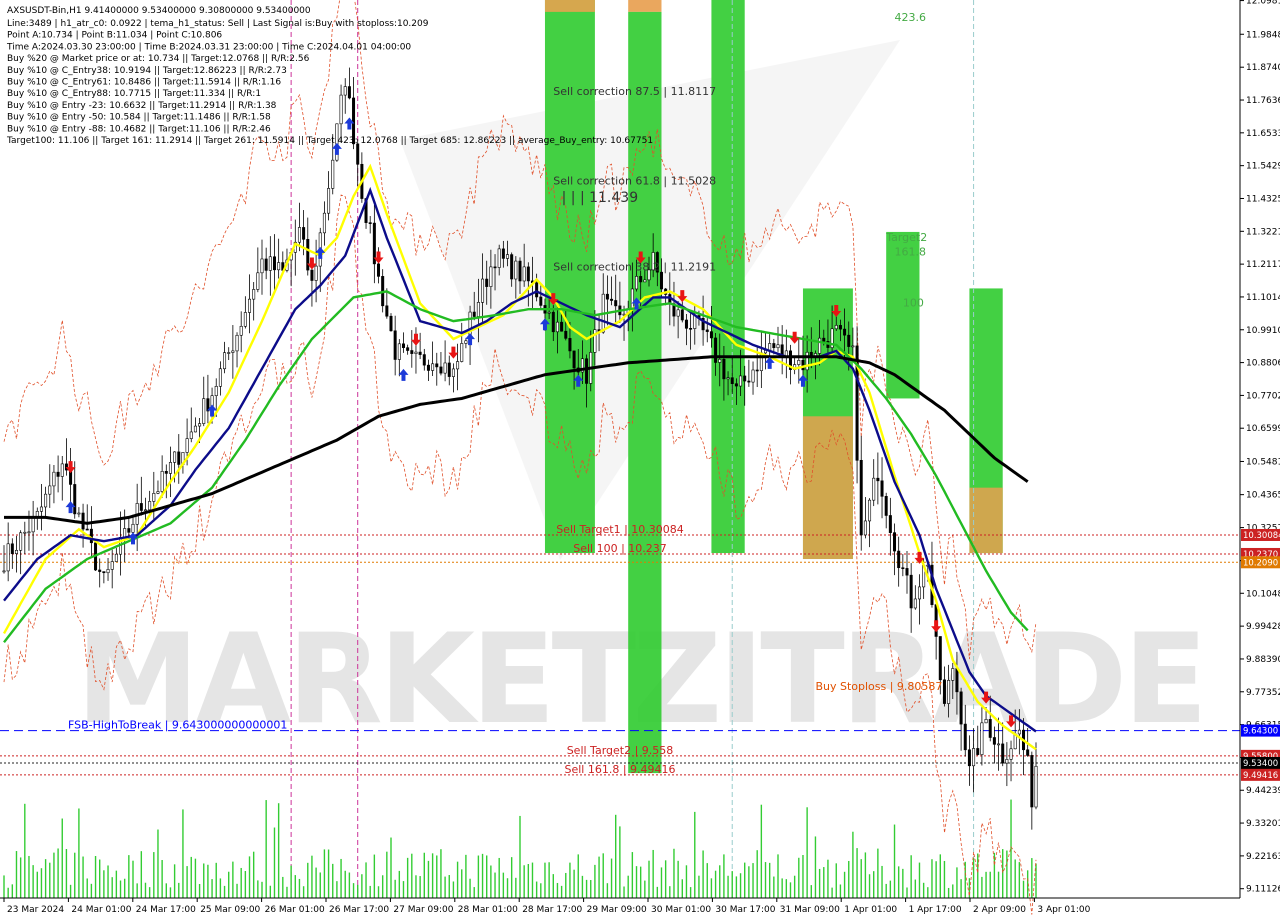 This screenshot has height=924, width=1280. What do you see at coordinates (1260, 563) in the screenshot?
I see `price-level-badge-text: 10.2090` at bounding box center [1260, 563].